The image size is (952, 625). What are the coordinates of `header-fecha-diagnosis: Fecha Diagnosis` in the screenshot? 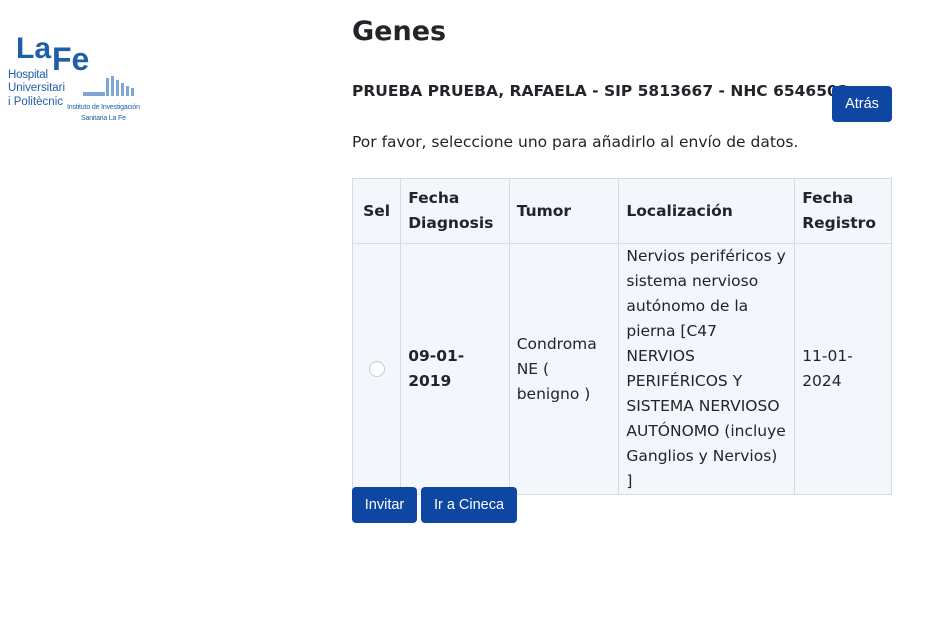 It's located at (455, 211).